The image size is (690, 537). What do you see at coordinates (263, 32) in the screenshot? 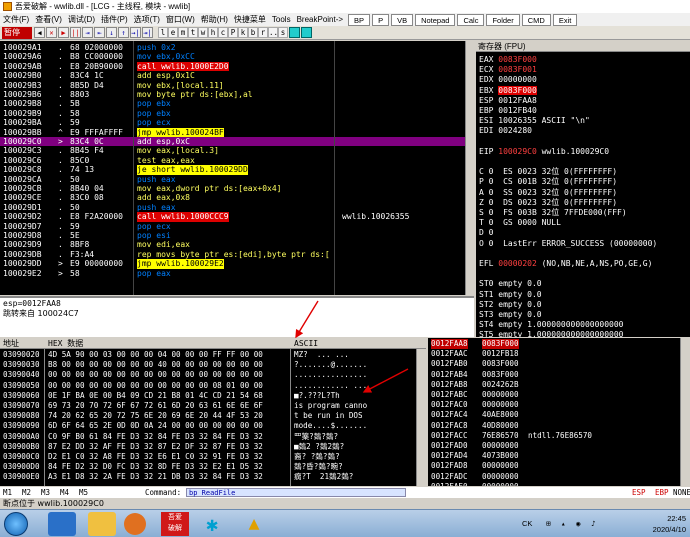
I see `window-r-button: r` at bounding box center [263, 32].